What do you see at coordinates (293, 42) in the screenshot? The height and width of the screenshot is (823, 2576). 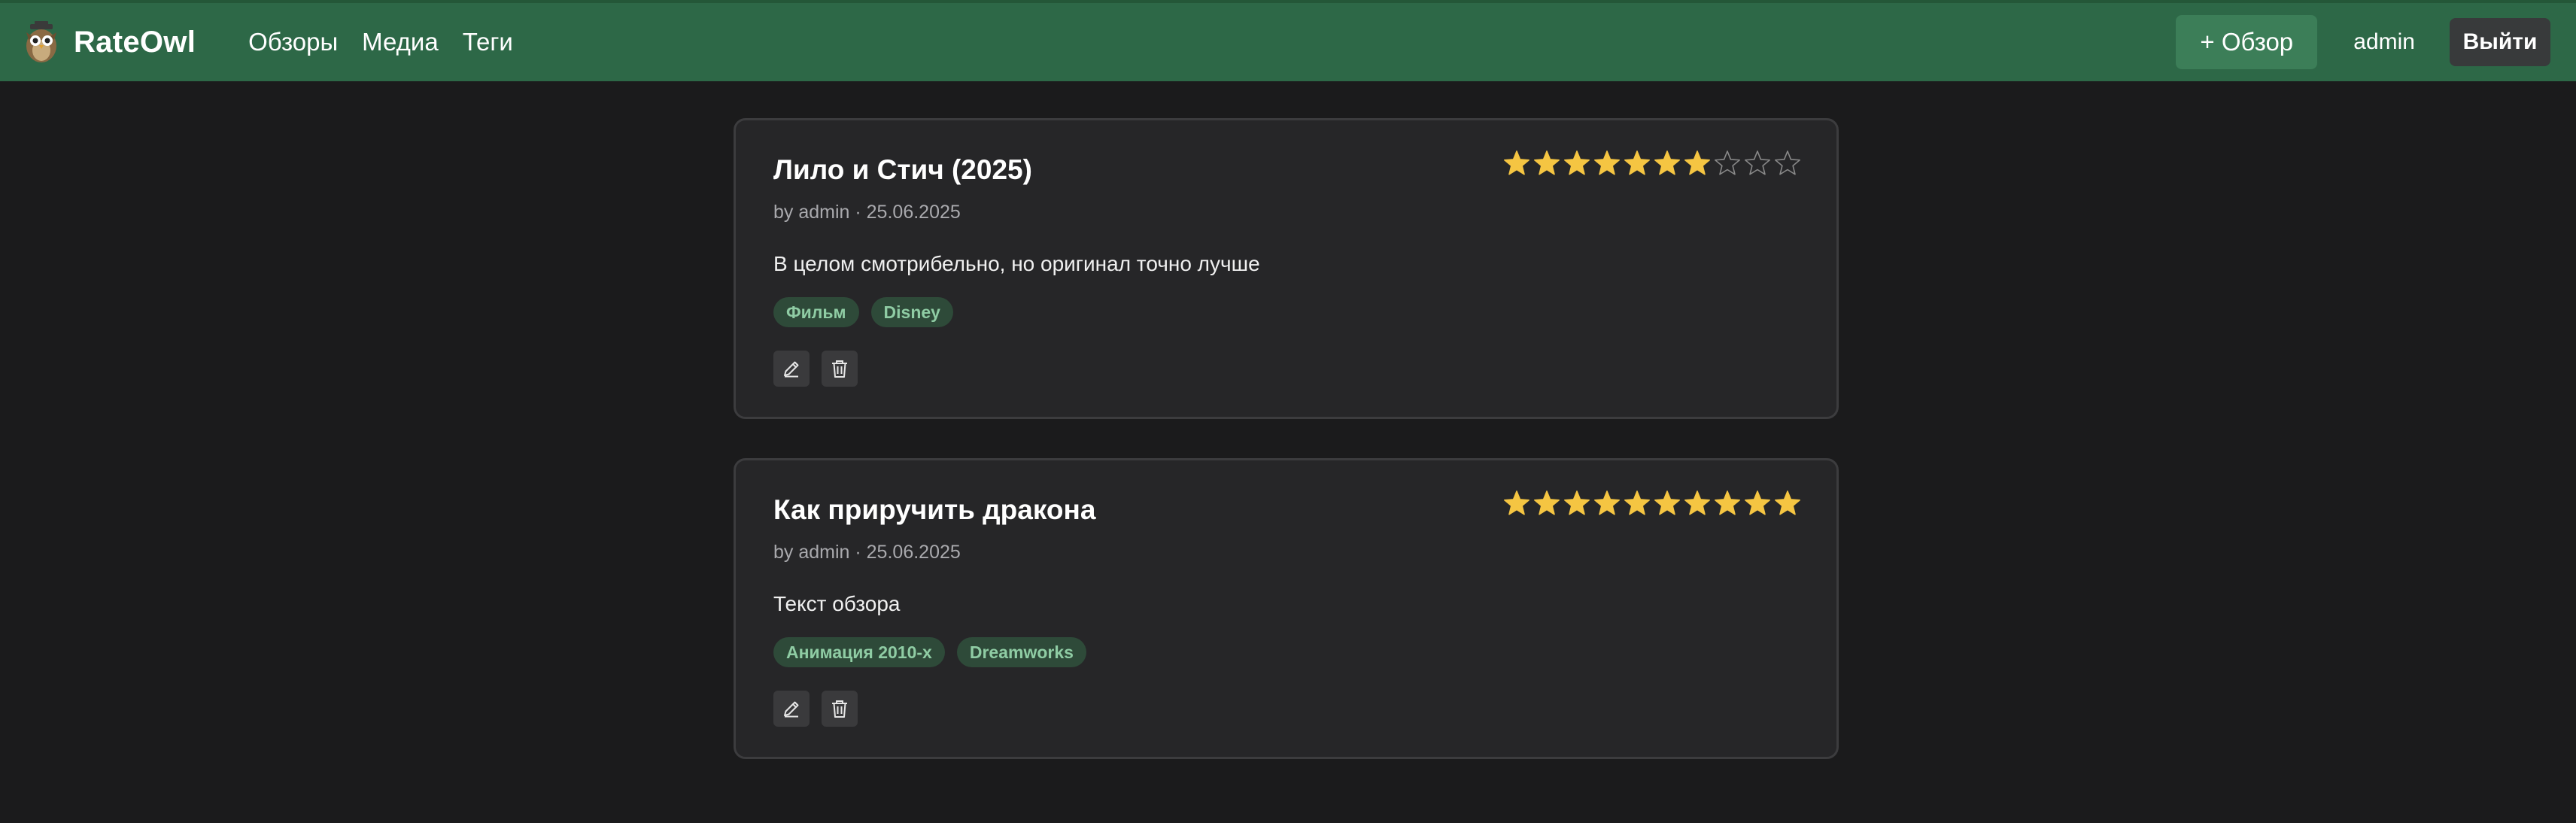 I see `nav-link-reviews: Обзоры` at bounding box center [293, 42].